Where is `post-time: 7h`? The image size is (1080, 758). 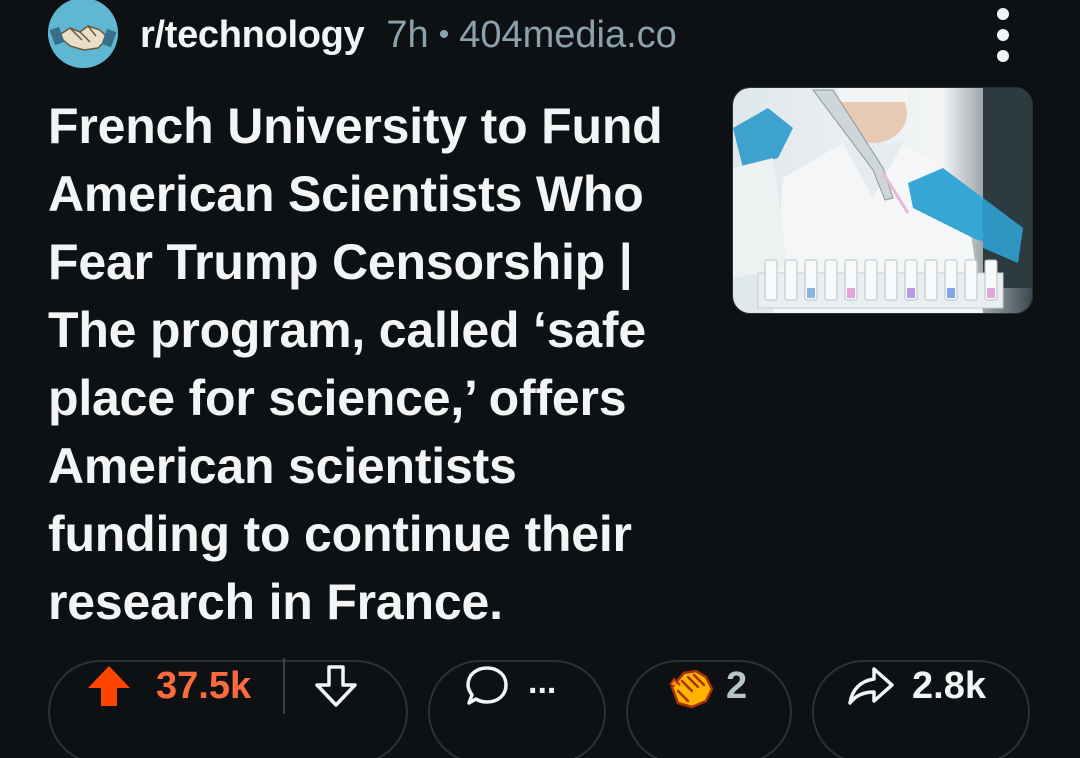 post-time: 7h is located at coordinates (407, 34).